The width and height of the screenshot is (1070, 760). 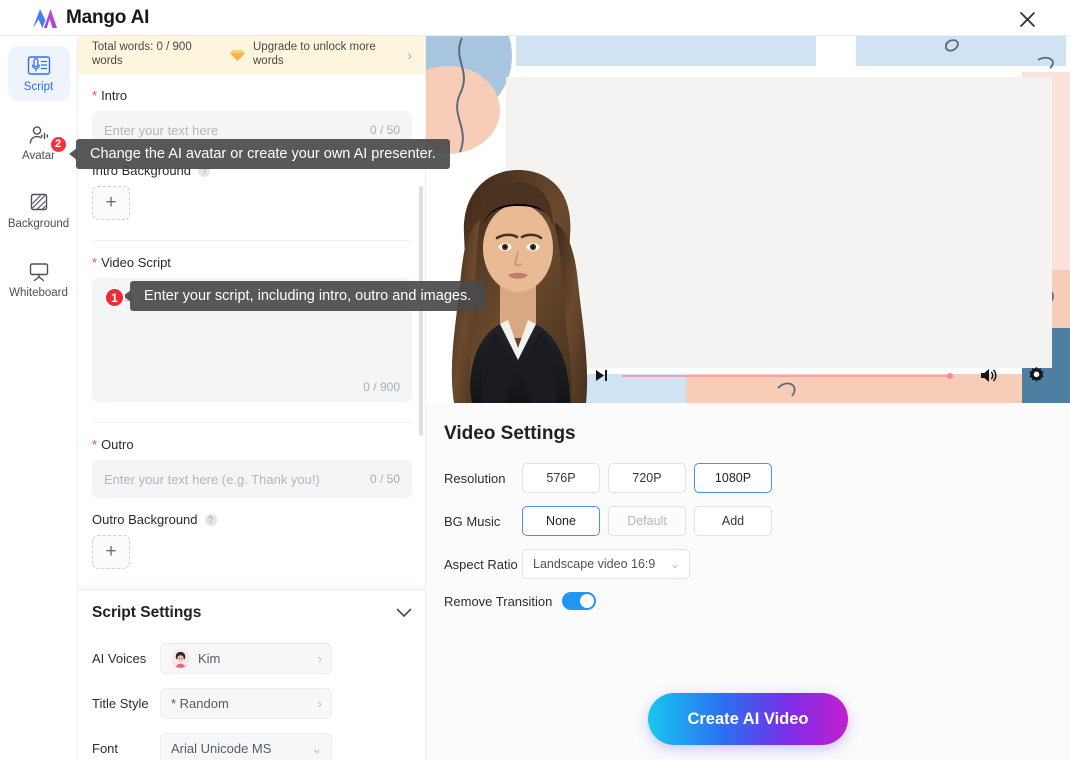 I want to click on background-icon, so click(x=38, y=202).